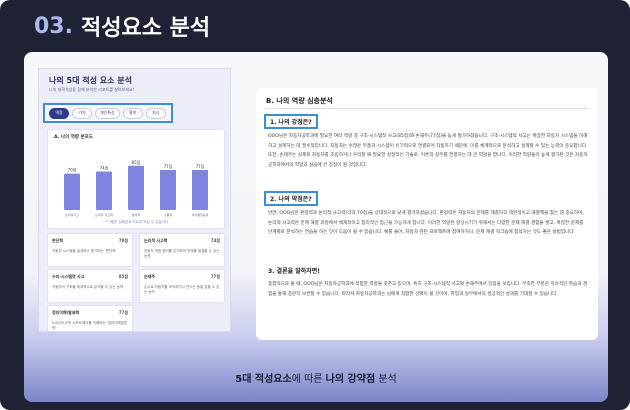 The image size is (630, 410). Describe the element at coordinates (92, 89) in the screenshot. I see `summary-subtitle: 나의 대학적성을 함께 분석한 리포트를 살펴보세요!` at that location.